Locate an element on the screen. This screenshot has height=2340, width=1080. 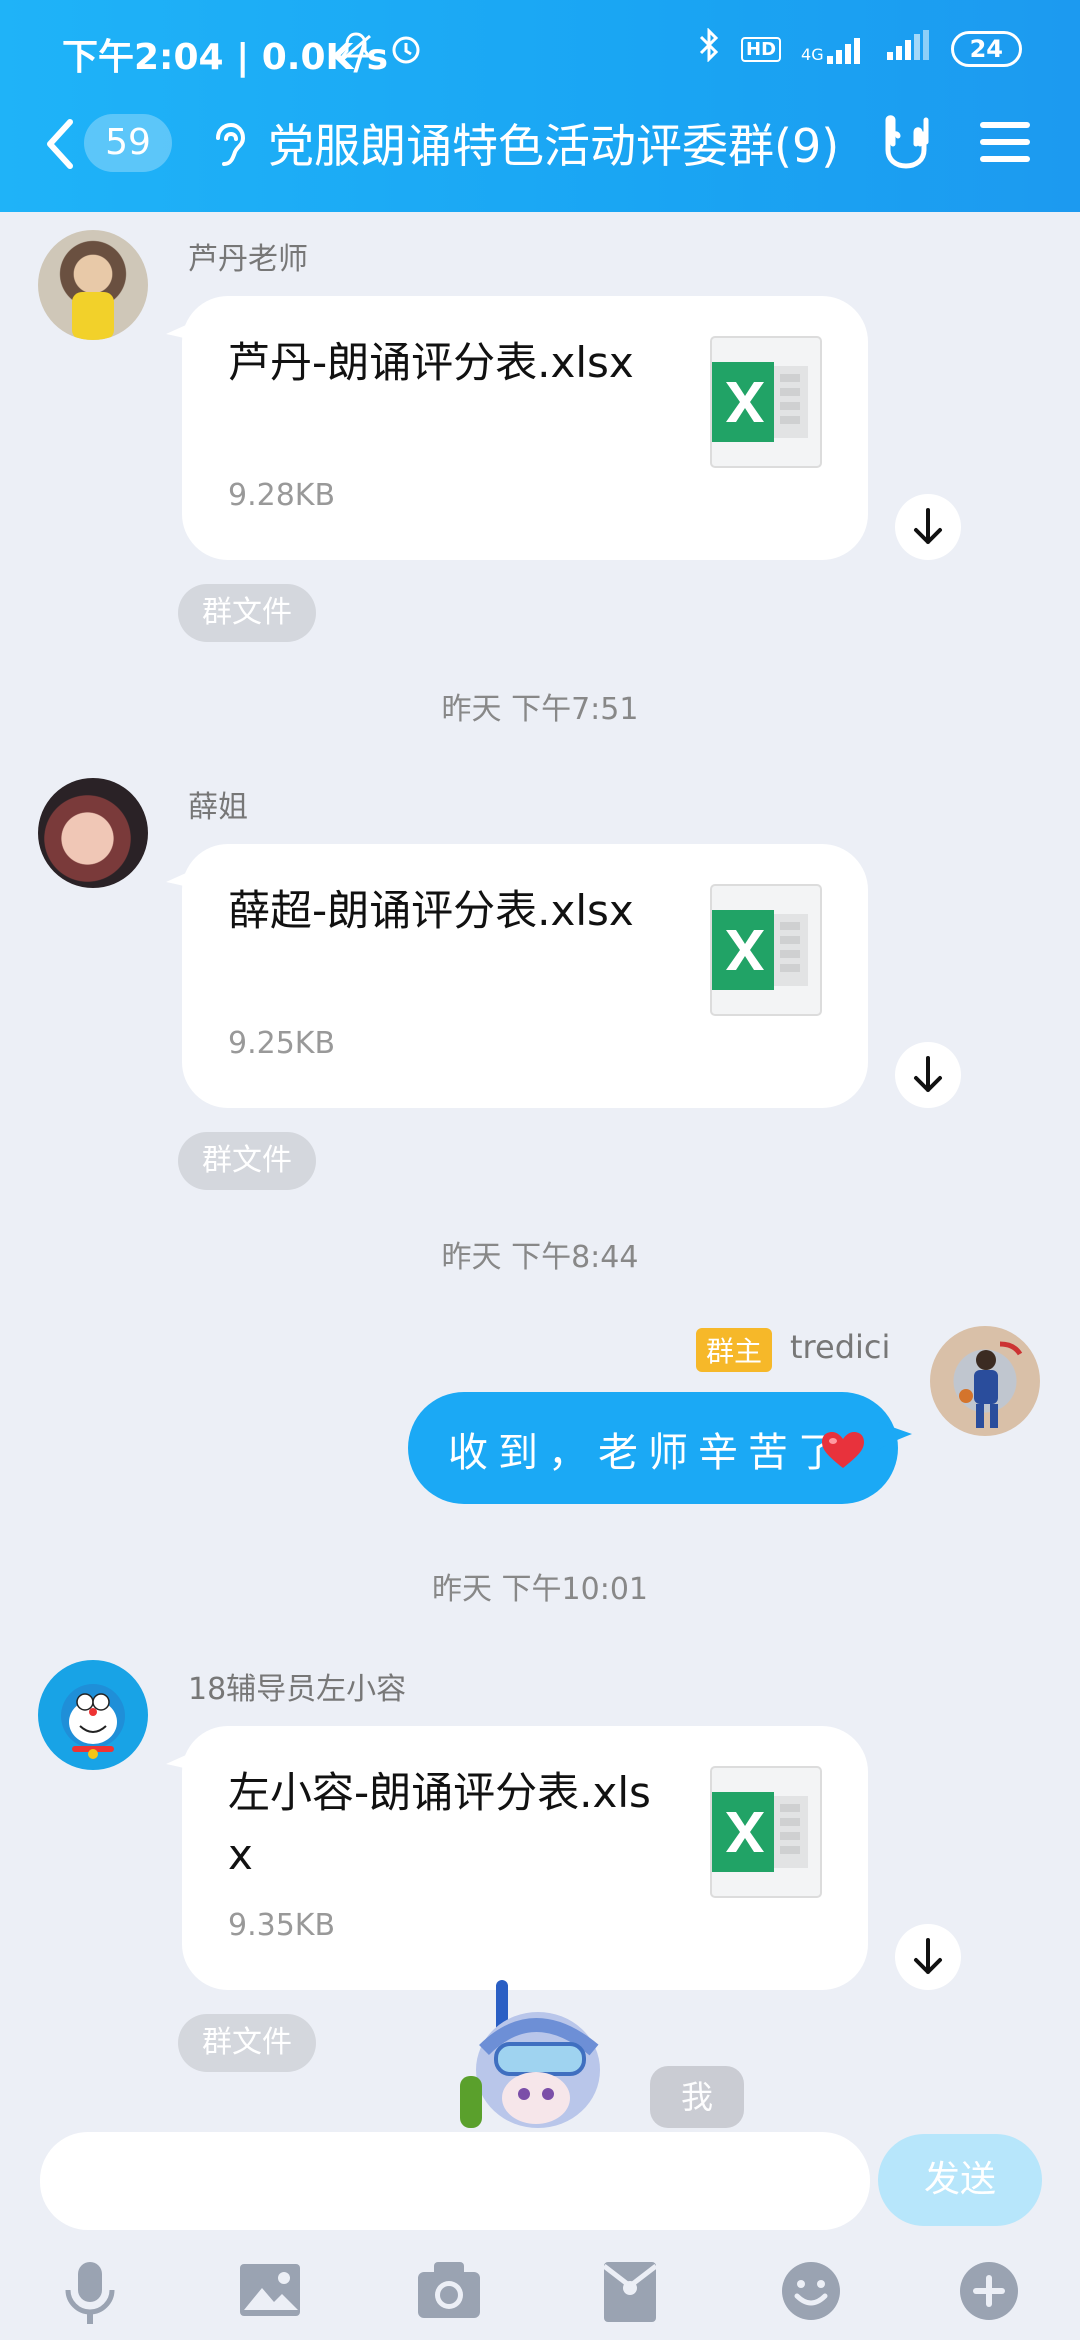
red-packet-icon is located at coordinates (630, 2294).